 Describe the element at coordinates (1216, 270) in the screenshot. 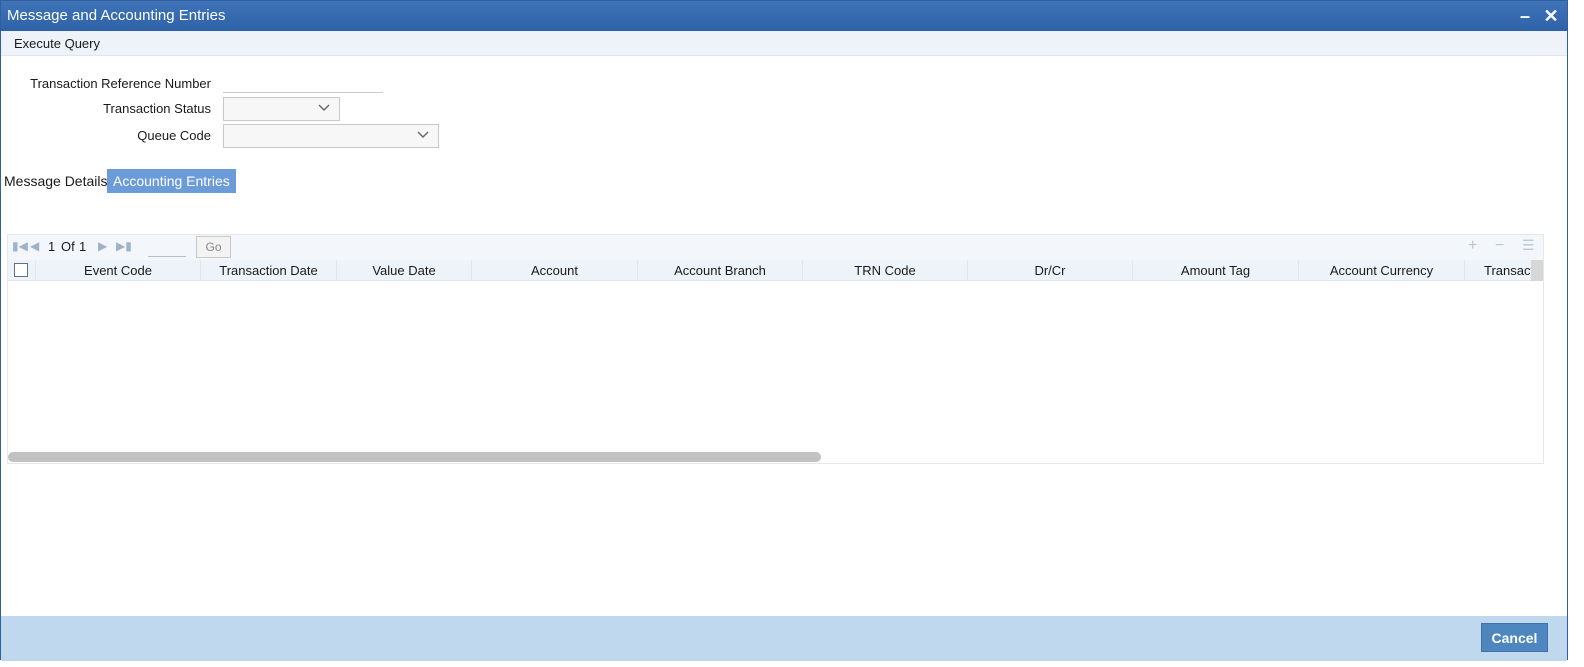

I see `column-header: Amount Tag` at that location.